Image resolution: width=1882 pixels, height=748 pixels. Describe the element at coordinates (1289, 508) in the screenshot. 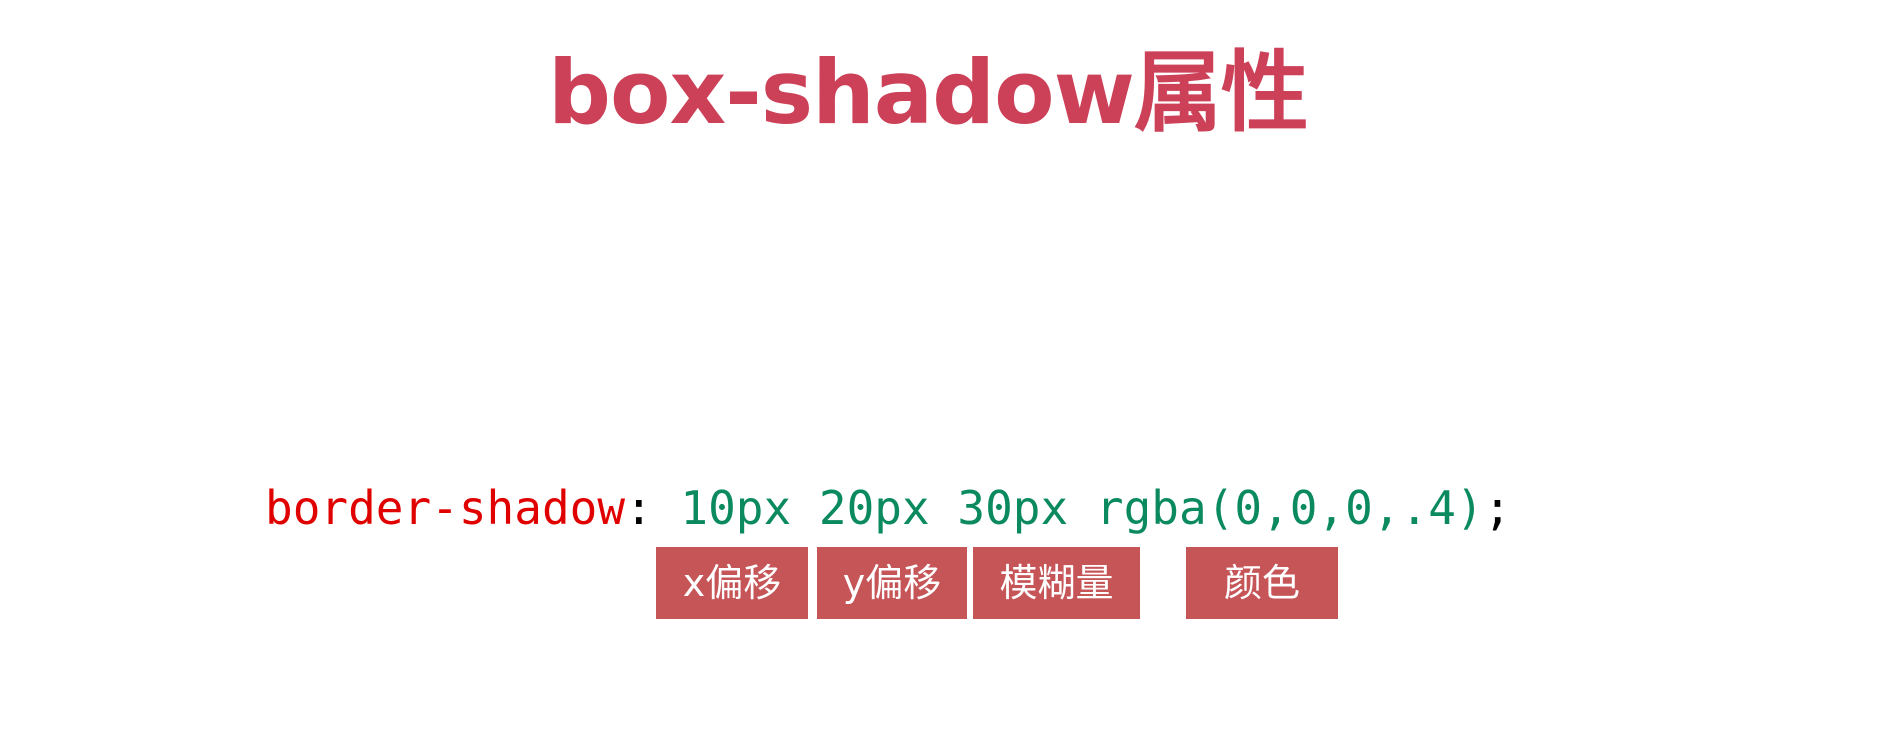

I see `css-value-color: rgba(0,0,0,.4)` at that location.